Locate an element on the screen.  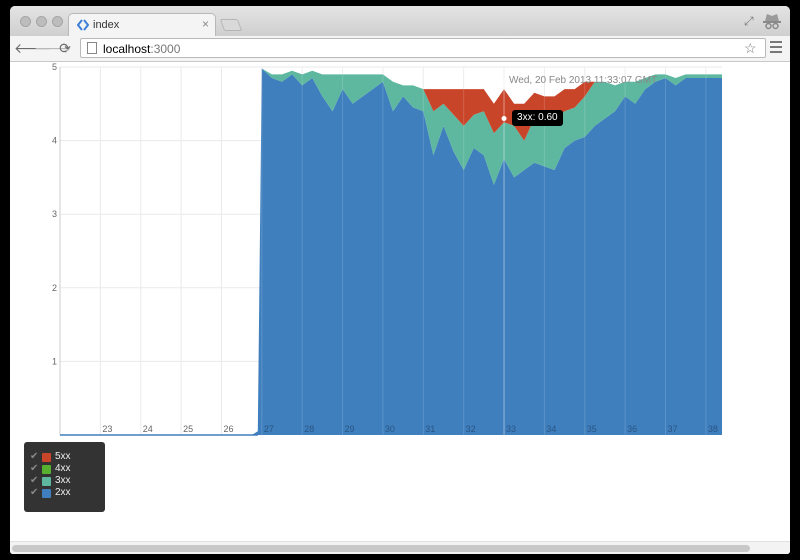
x-tick-label: 23 is located at coordinates (107, 429).